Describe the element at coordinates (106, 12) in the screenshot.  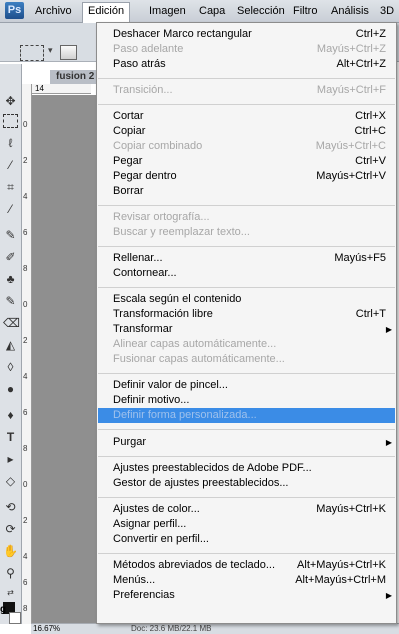
I see `menu-edicion: Edición` at that location.